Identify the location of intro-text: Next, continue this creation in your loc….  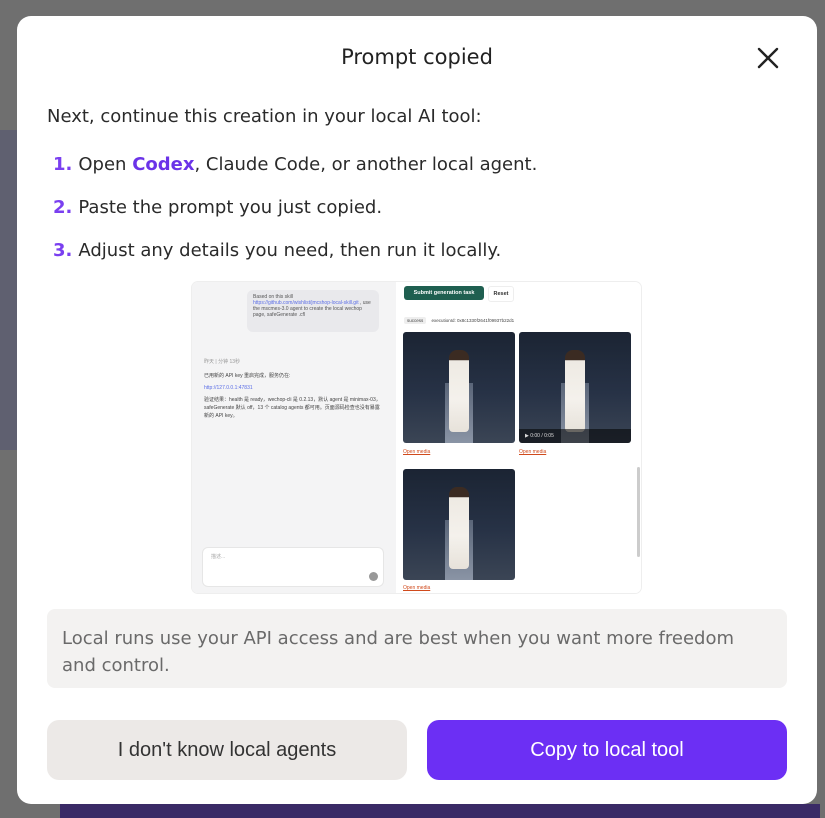
(264, 116).